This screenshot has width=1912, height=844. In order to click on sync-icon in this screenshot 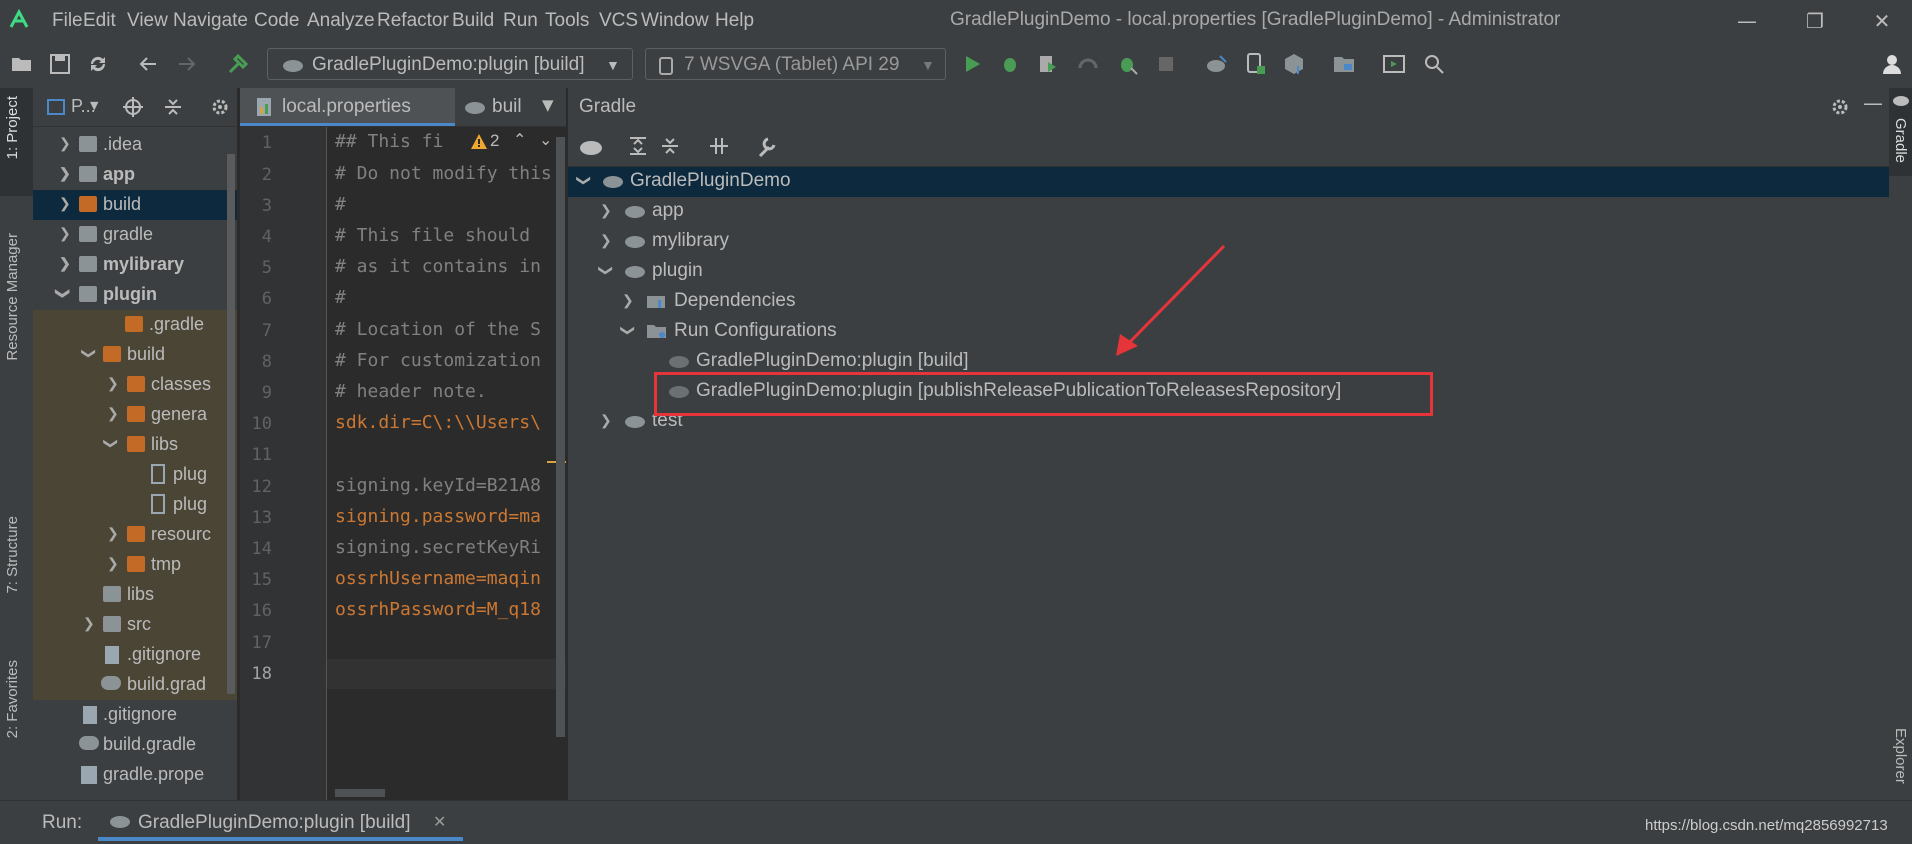, I will do `click(98, 64)`.